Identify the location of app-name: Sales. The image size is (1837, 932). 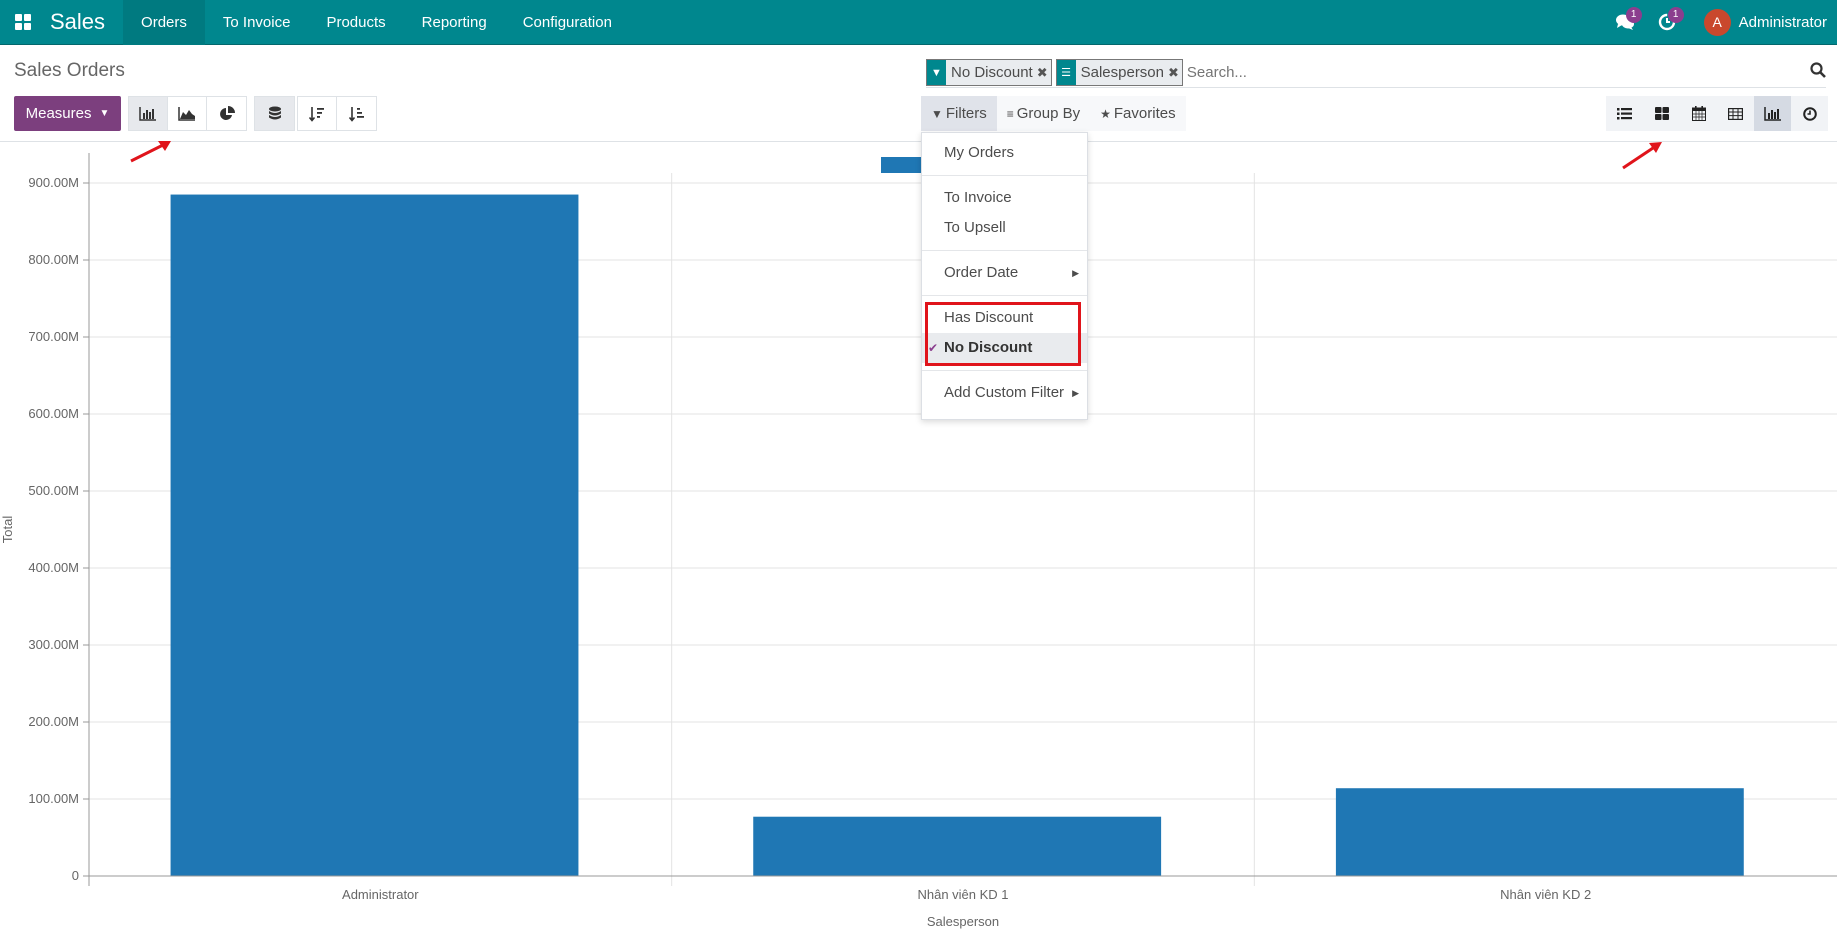
(84, 22).